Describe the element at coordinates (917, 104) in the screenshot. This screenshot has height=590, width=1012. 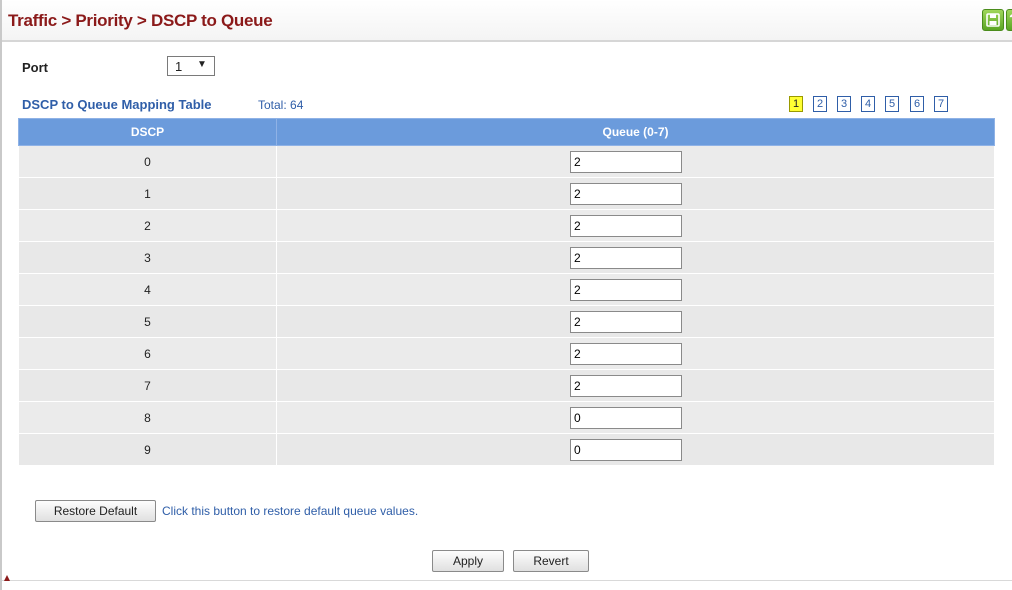
I see `page-link-6: 6` at that location.